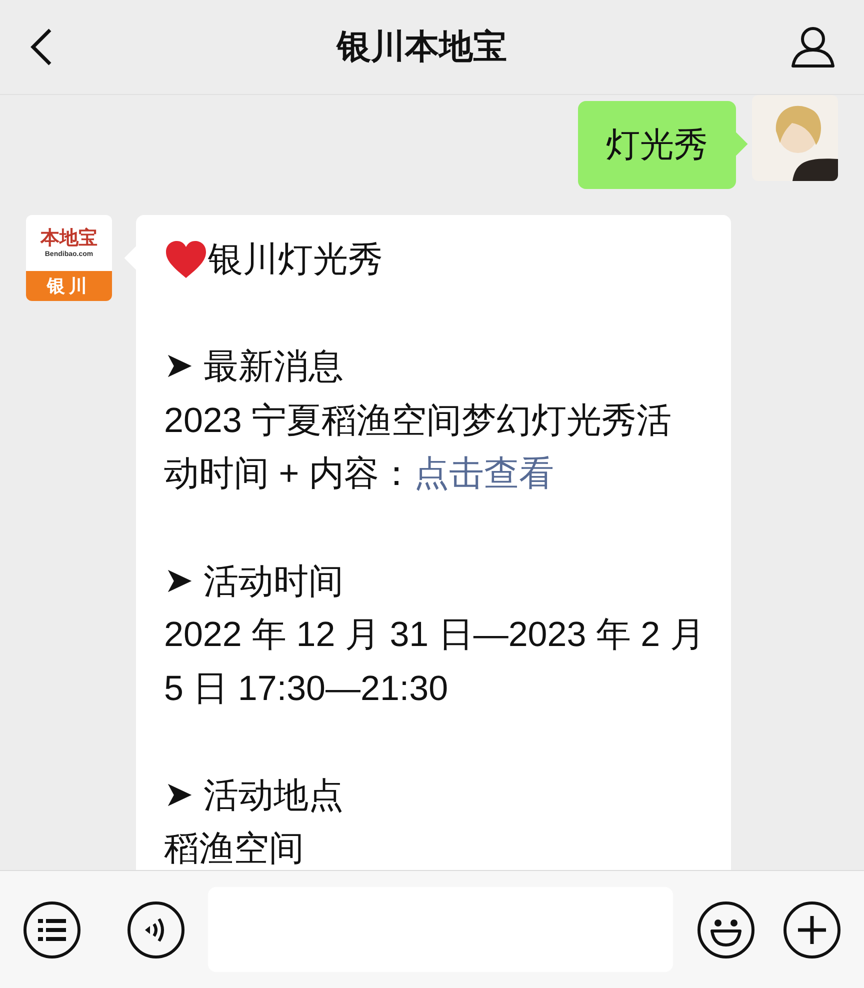 This screenshot has width=864, height=988. What do you see at coordinates (273, 795) in the screenshot?
I see `section-heading: 活动地点` at bounding box center [273, 795].